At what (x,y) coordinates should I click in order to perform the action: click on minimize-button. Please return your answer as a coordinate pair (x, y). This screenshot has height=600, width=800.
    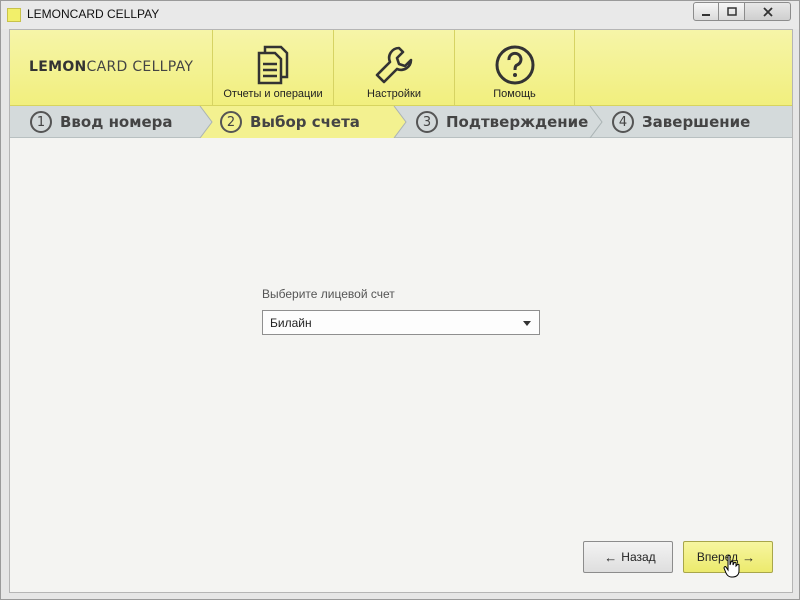
    Looking at the image, I should click on (706, 11).